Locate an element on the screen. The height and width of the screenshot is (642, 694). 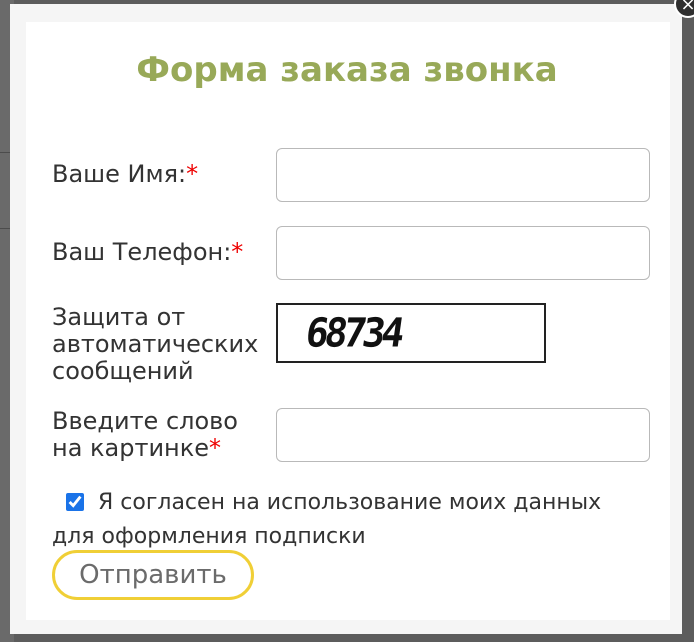
captcha-label-line: Защита от is located at coordinates (119, 317).